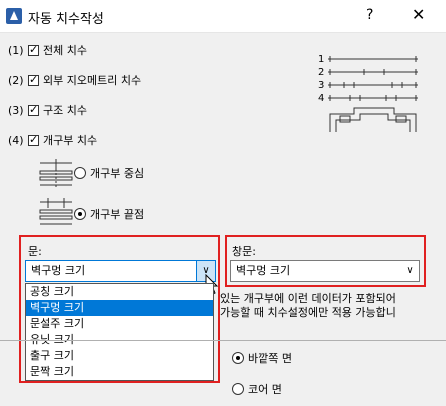  Describe the element at coordinates (410, 271) in the screenshot. I see `chevron-down-icon: ∨` at that location.